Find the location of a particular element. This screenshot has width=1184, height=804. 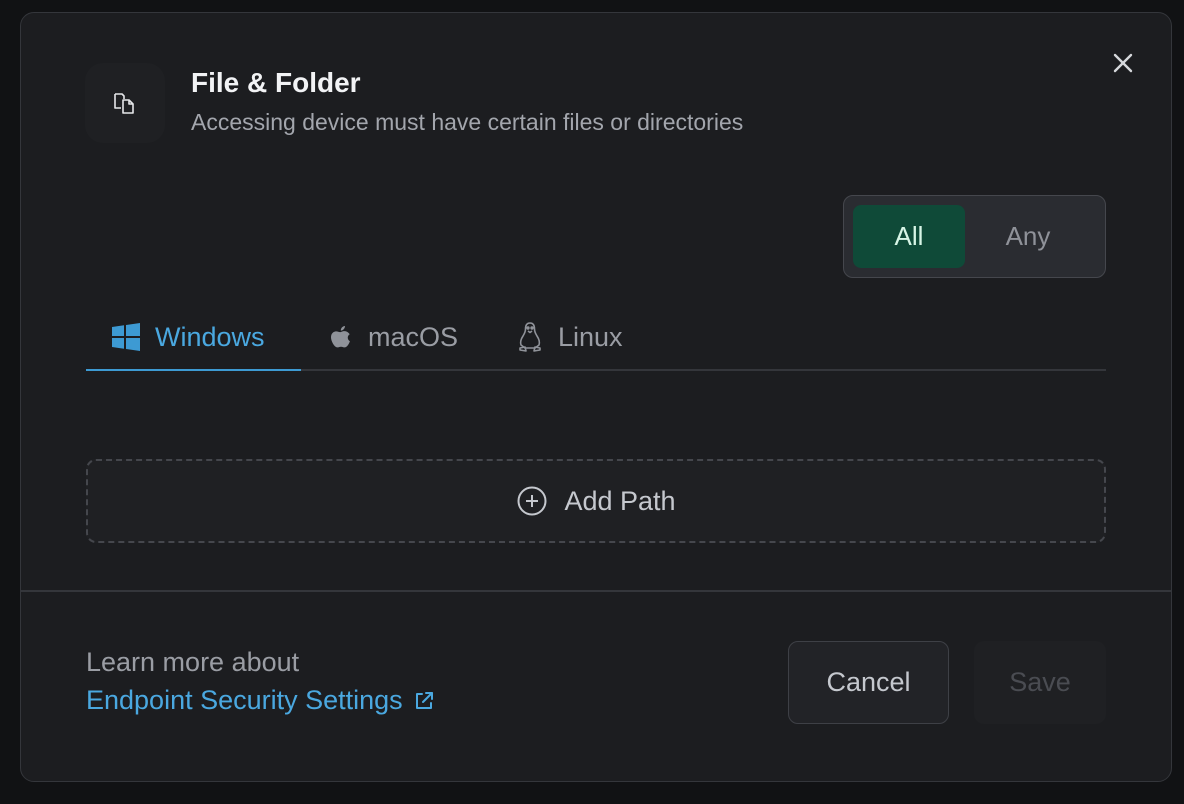

tab-windows: Windows is located at coordinates (188, 337).